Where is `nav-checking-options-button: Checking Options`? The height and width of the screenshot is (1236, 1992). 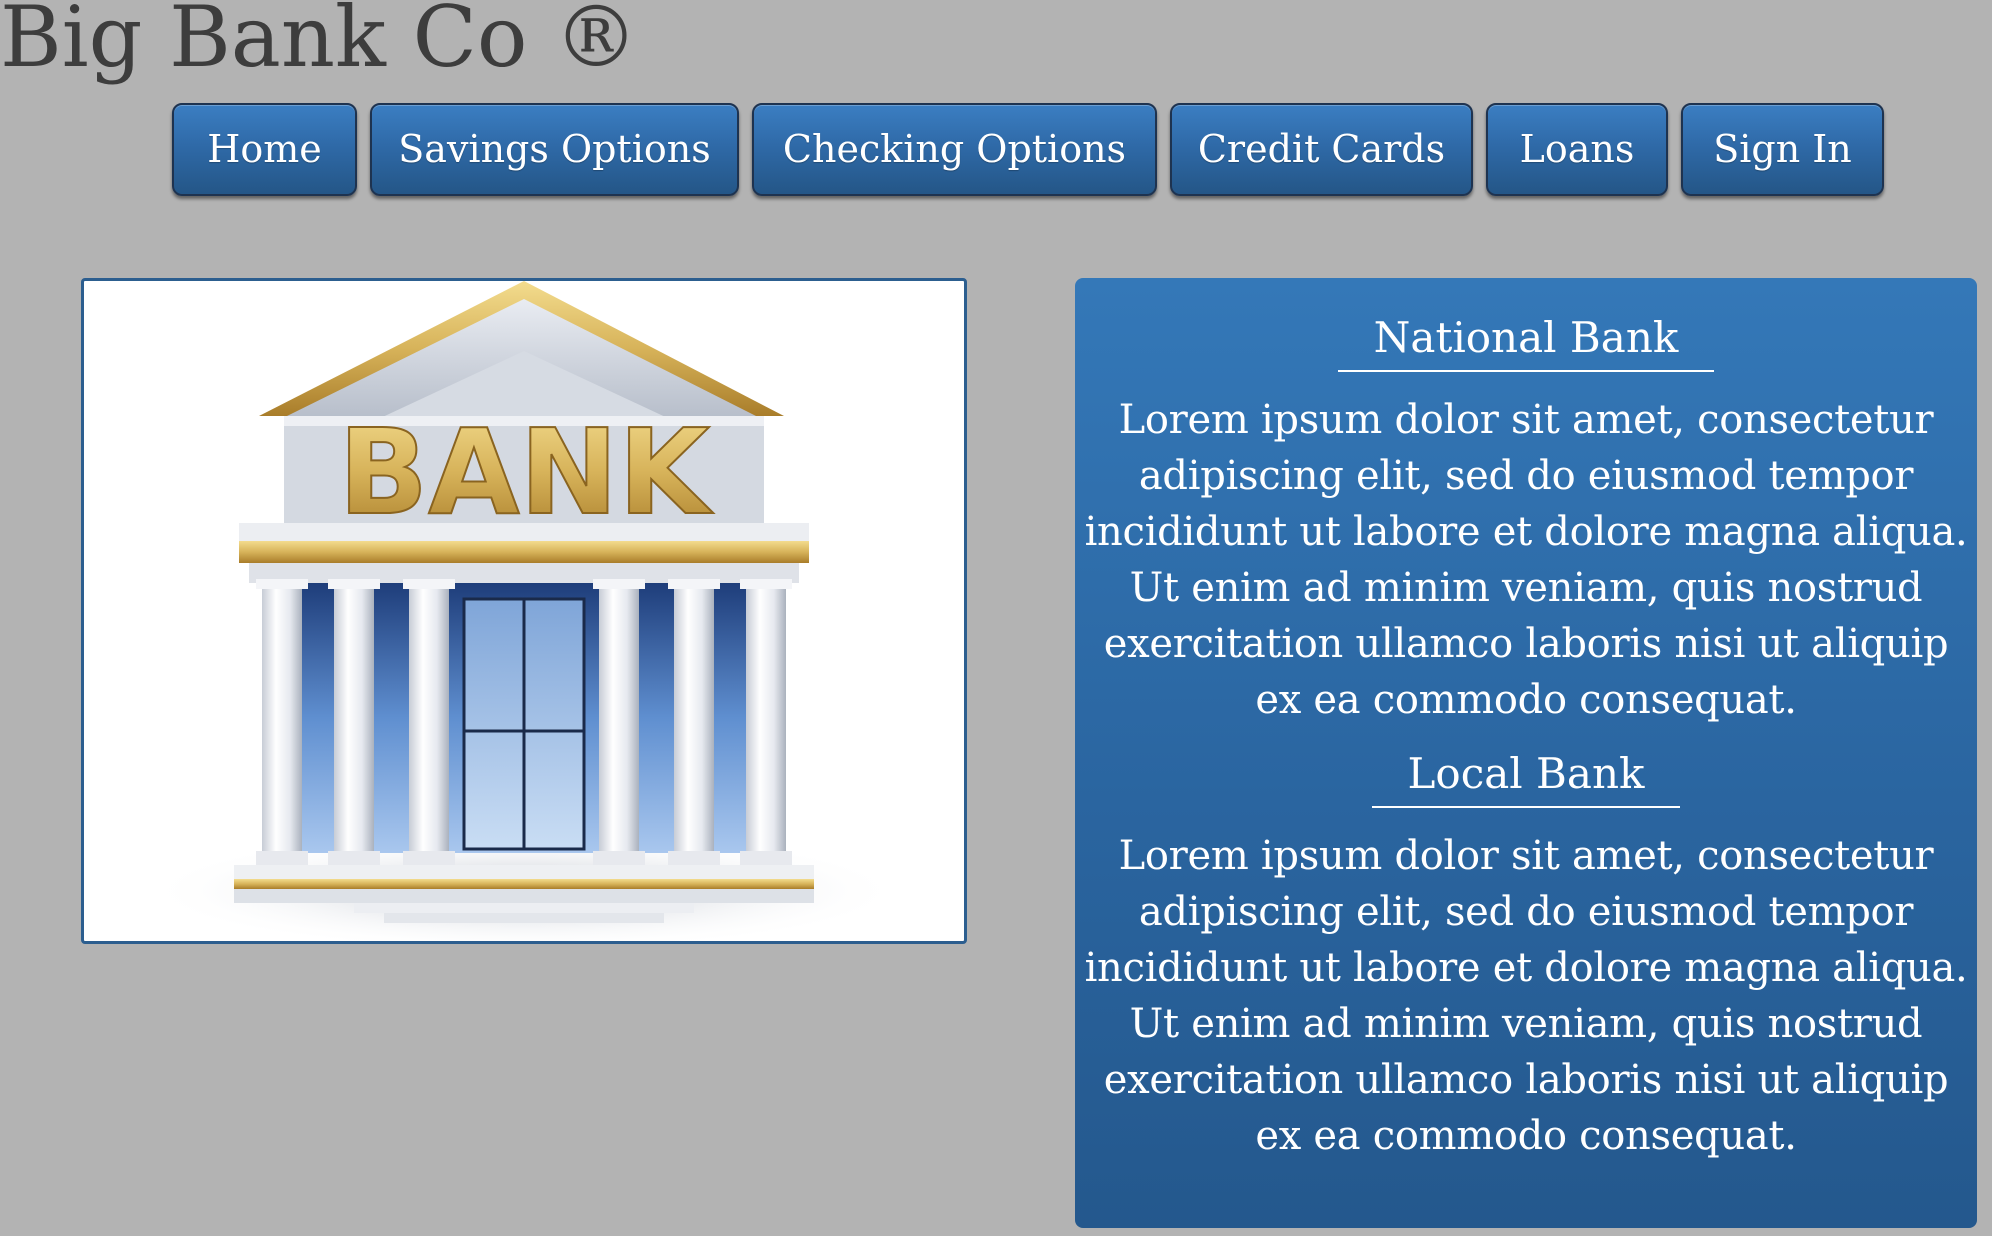 nav-checking-options-button: Checking Options is located at coordinates (954, 149).